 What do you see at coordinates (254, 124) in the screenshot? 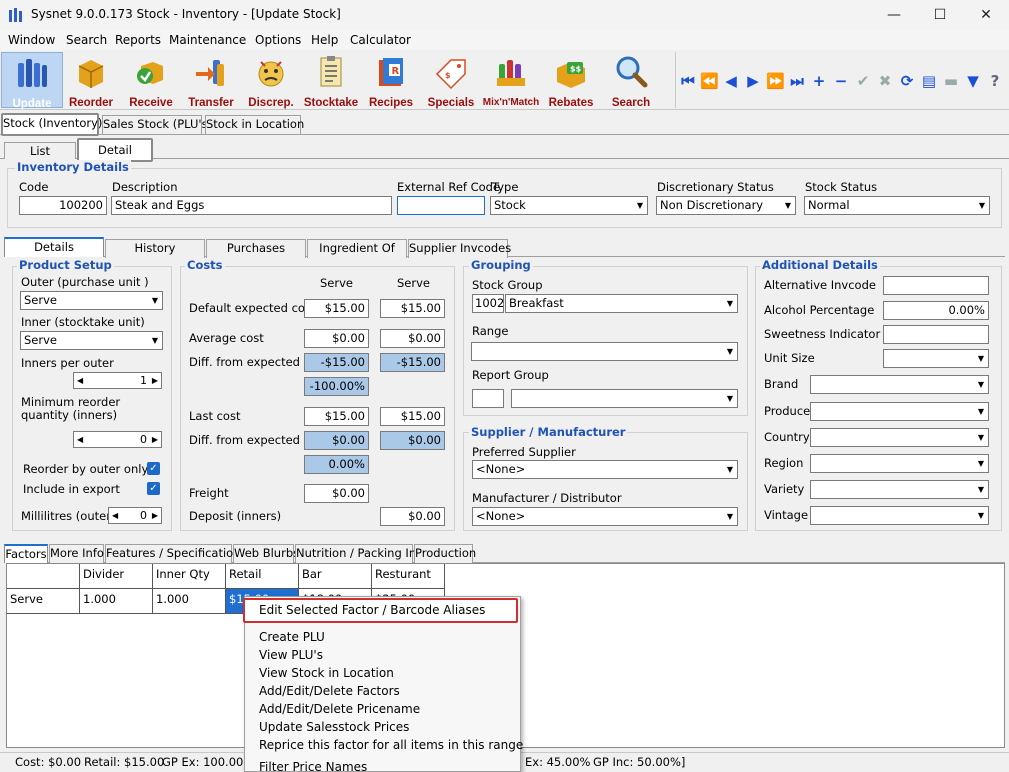
I see `tab-stock-in-location: Stock in Location` at bounding box center [254, 124].